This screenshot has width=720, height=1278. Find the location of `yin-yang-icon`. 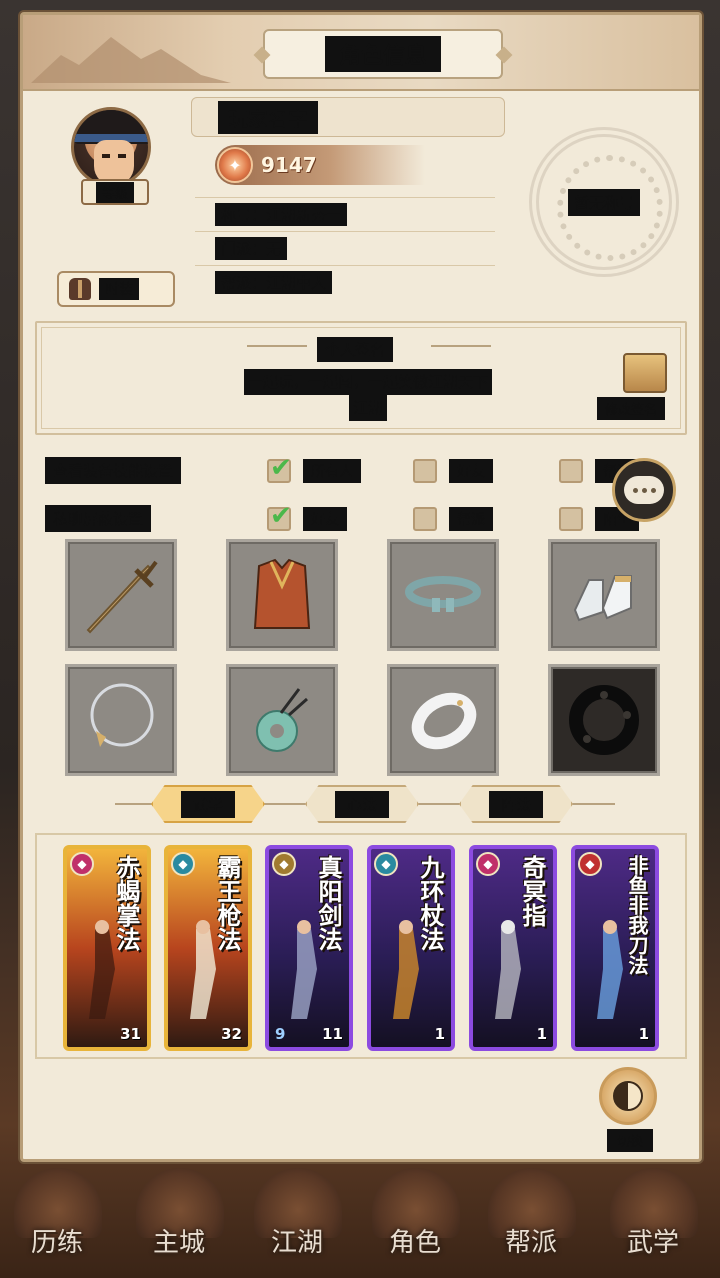

yin-yang-icon is located at coordinates (628, 1096).